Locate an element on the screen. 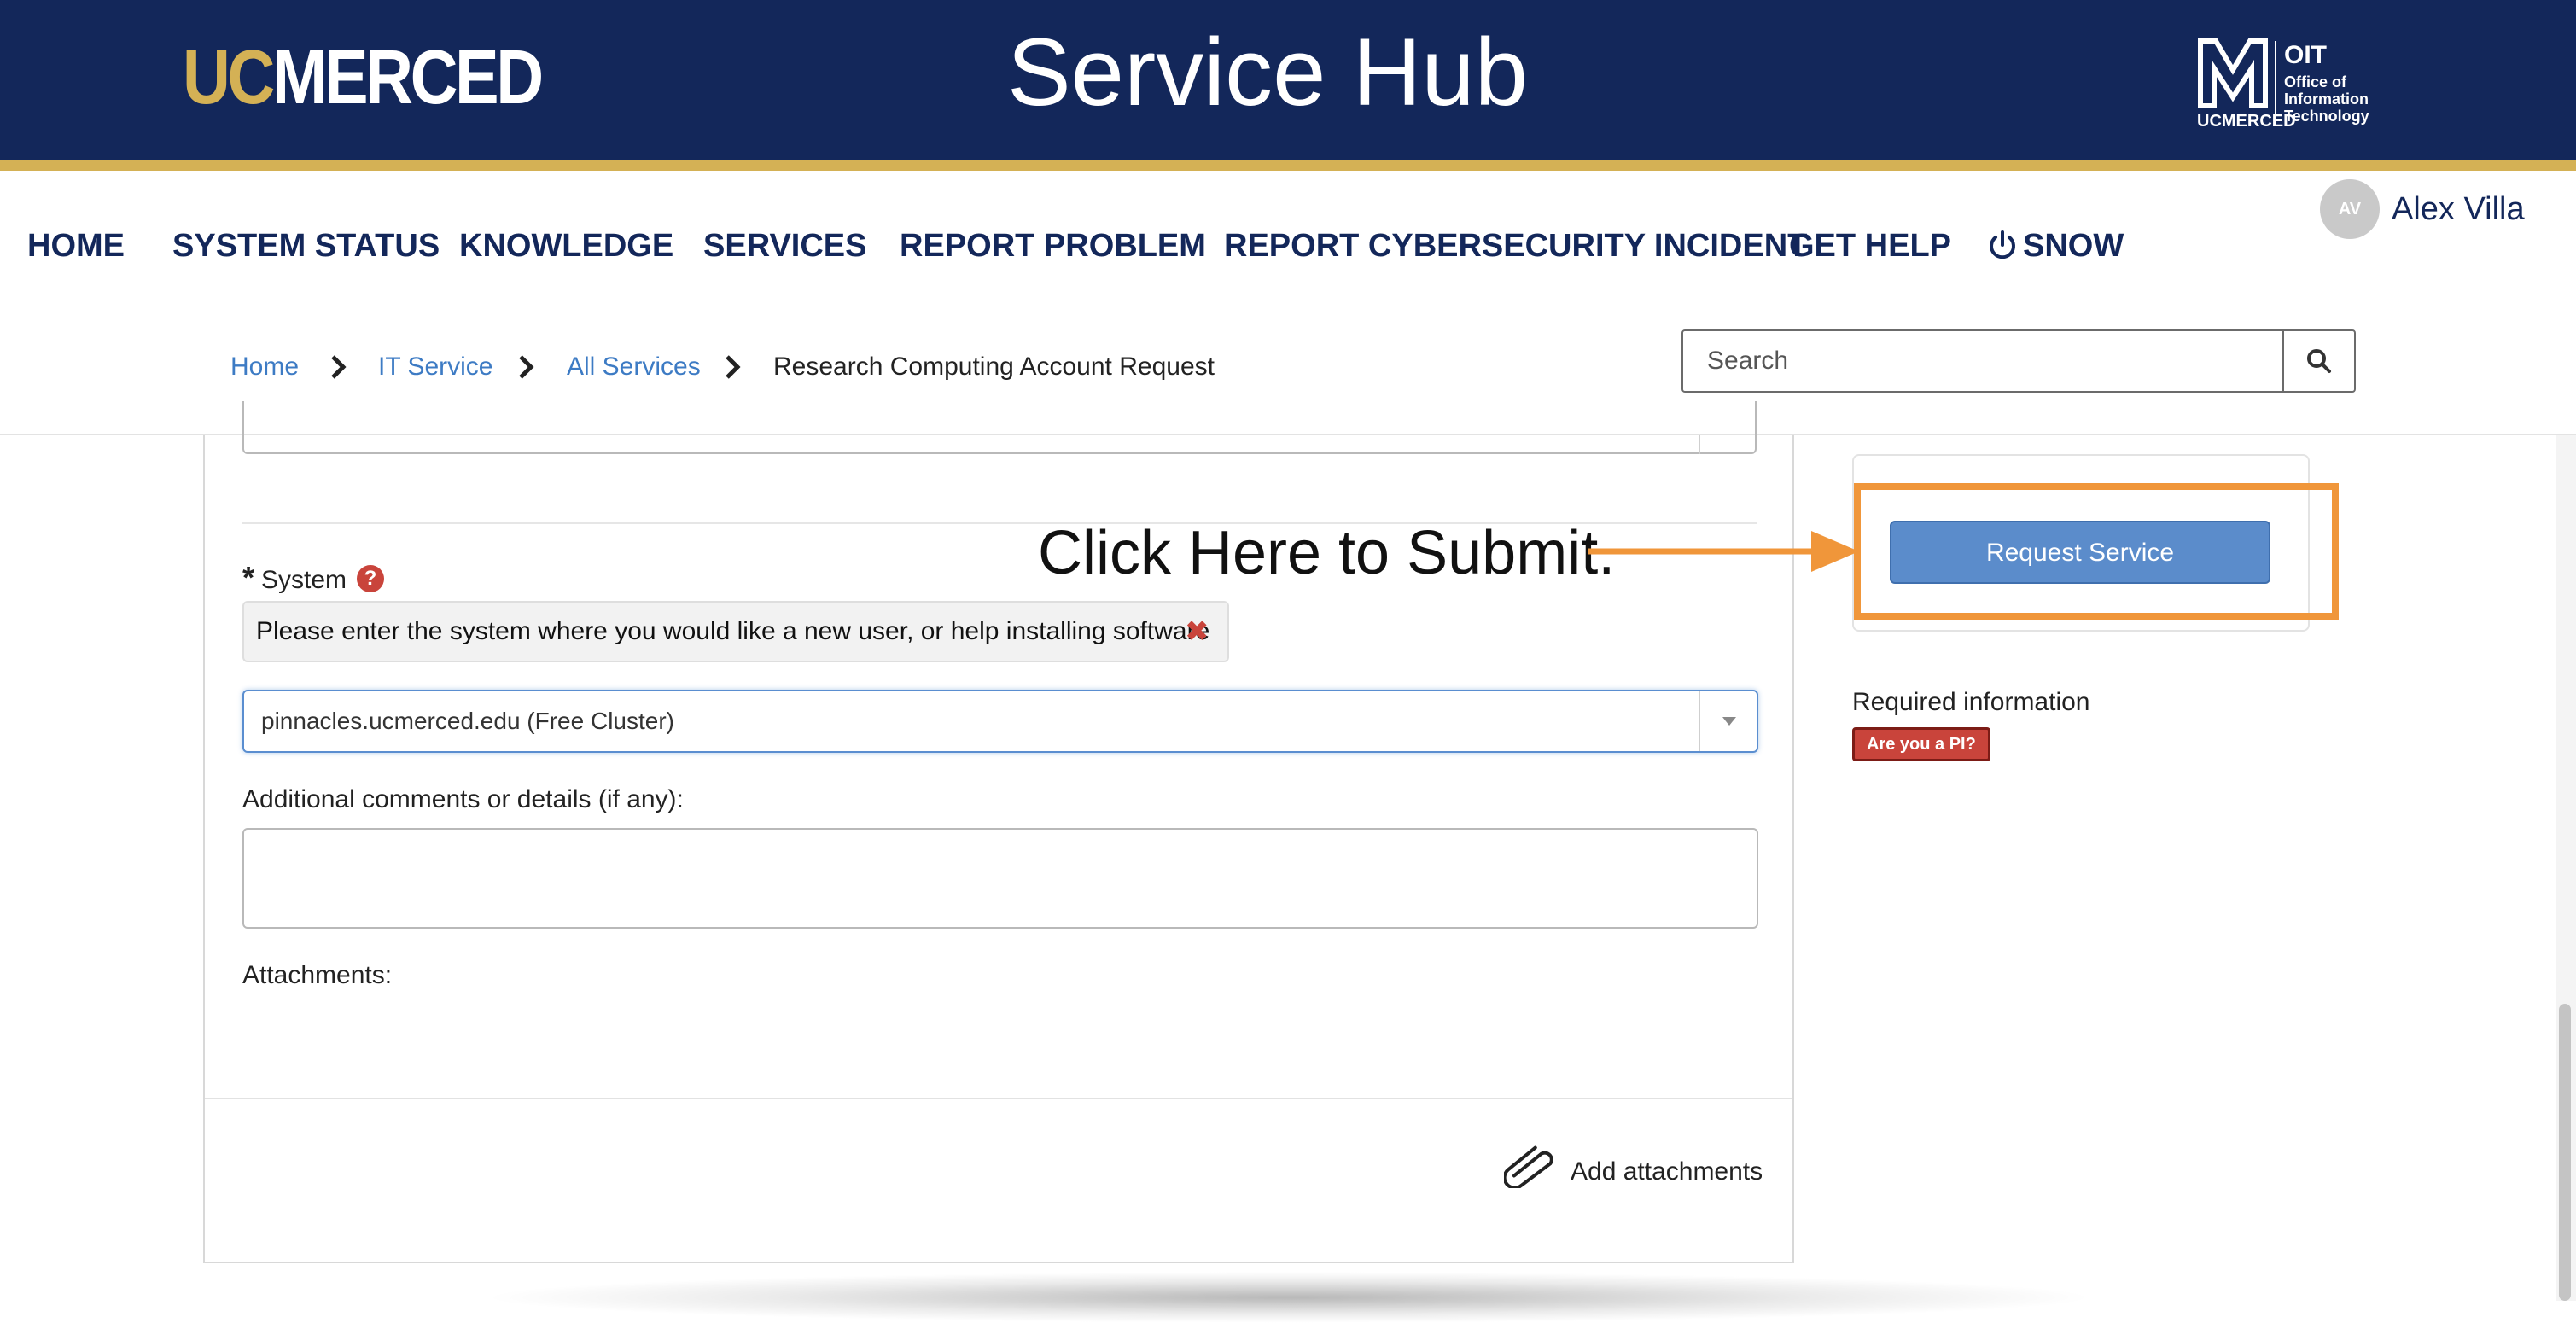 This screenshot has width=2576, height=1323. site-title: Service Hub is located at coordinates (1267, 72).